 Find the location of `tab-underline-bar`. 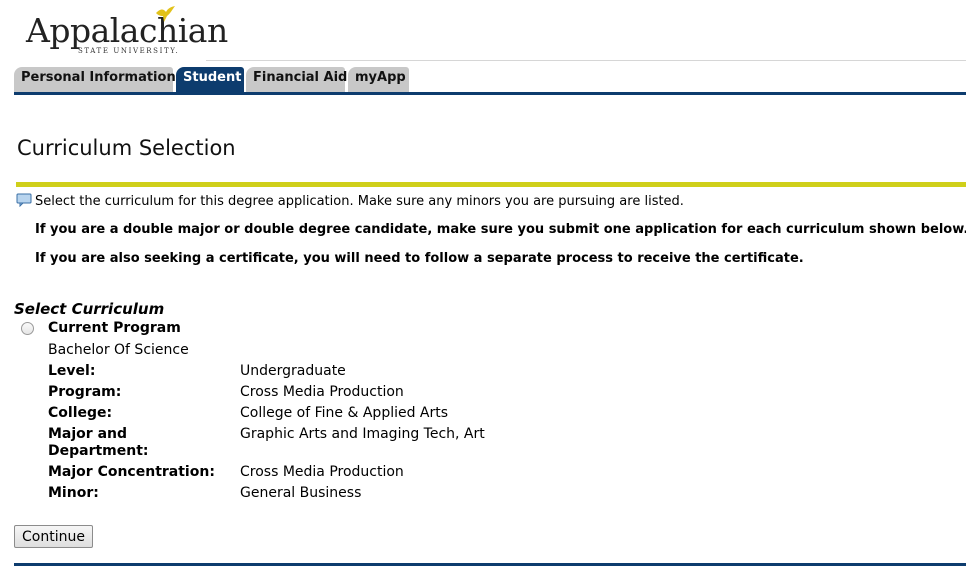

tab-underline-bar is located at coordinates (490, 93).